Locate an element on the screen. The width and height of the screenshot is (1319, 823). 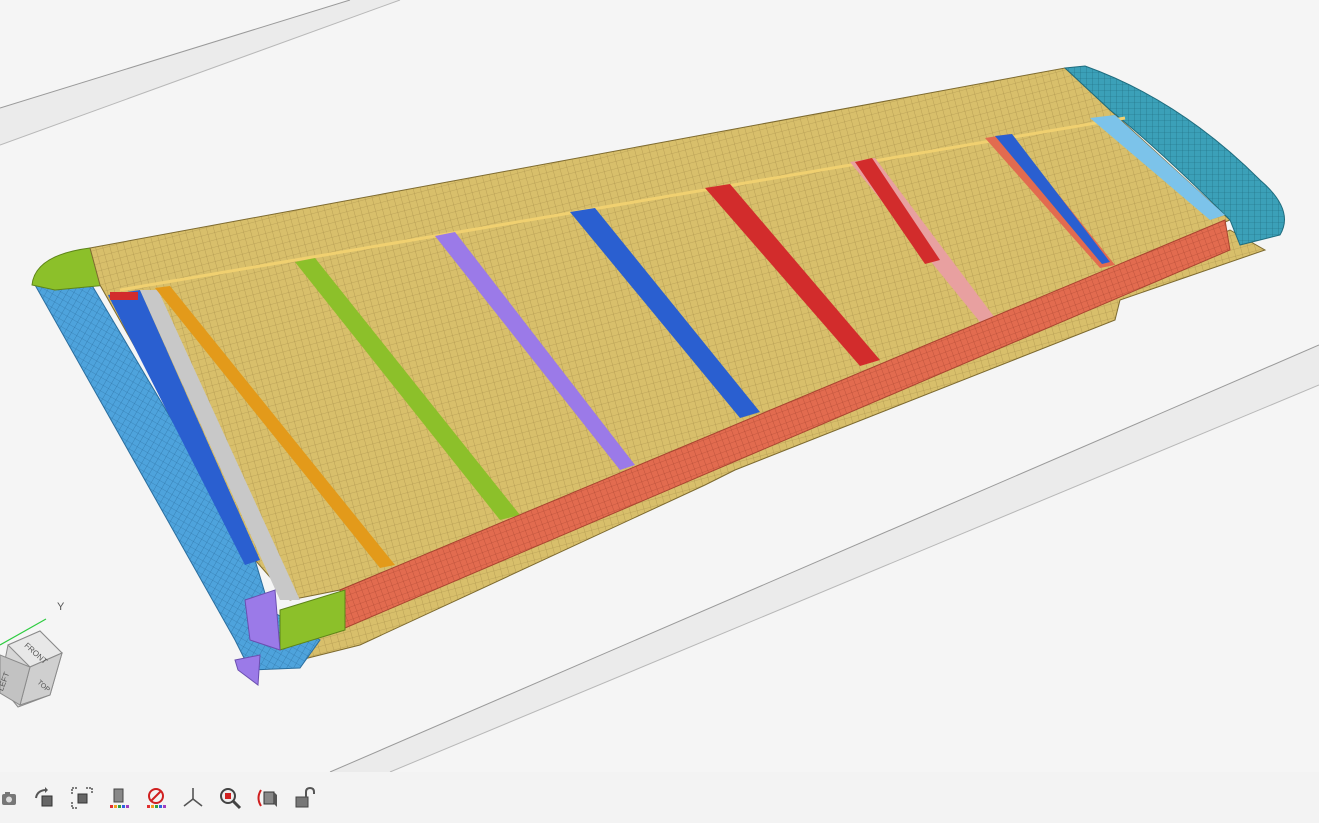
color-by-part-icon is located at coordinates (119, 798).